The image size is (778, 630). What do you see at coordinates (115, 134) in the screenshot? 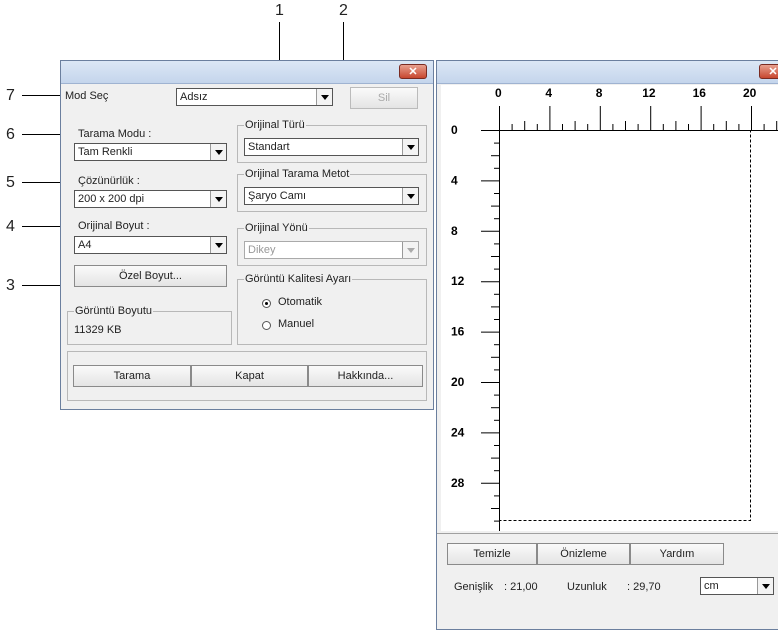
I see `tarama-modu-label: Tarama Modu :` at bounding box center [115, 134].